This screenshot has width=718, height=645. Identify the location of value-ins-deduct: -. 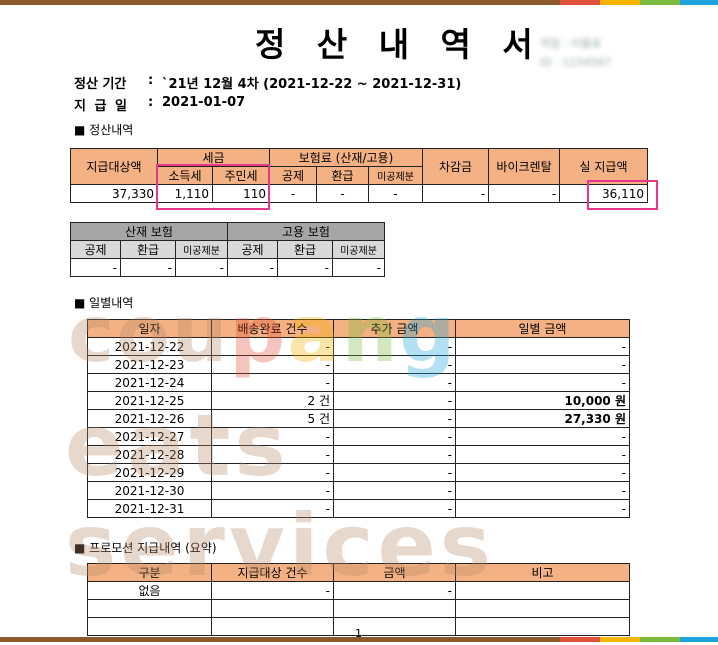
(293, 193).